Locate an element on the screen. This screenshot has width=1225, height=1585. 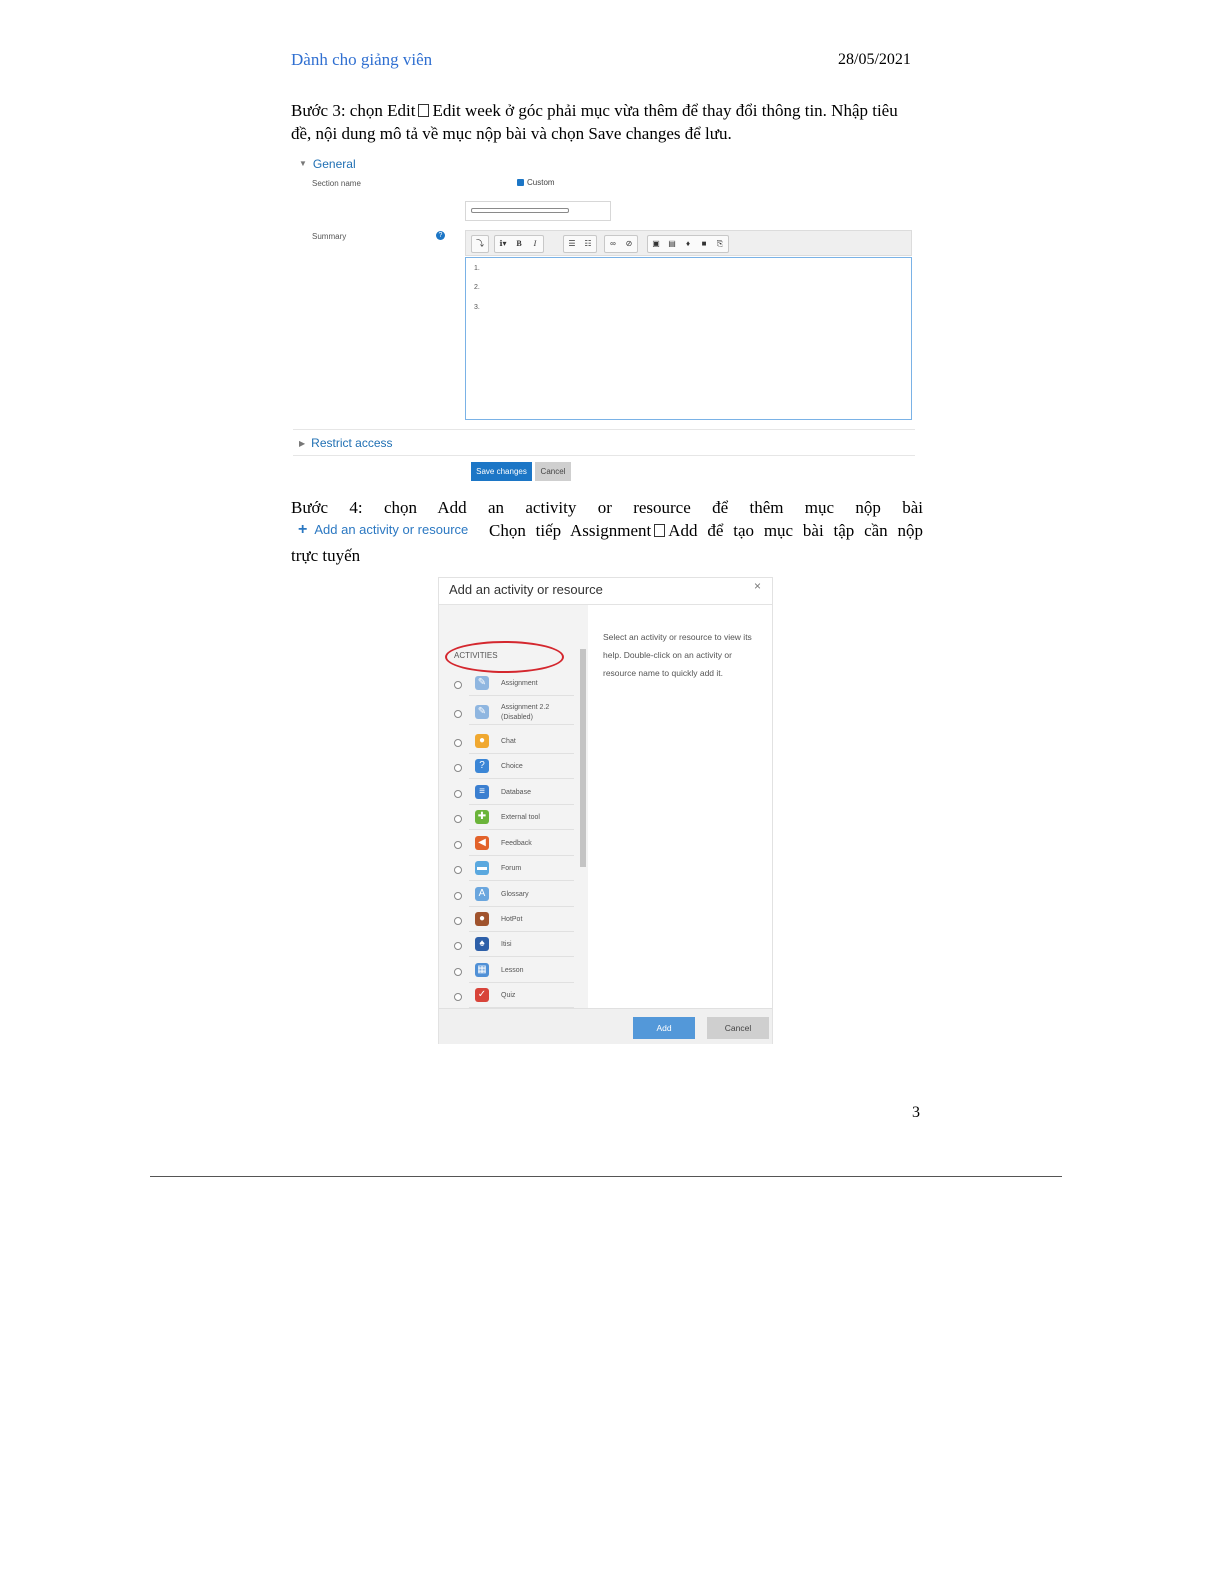
step4-line2-a: Chọn tiếp Assignment is located at coordinates (570, 530).